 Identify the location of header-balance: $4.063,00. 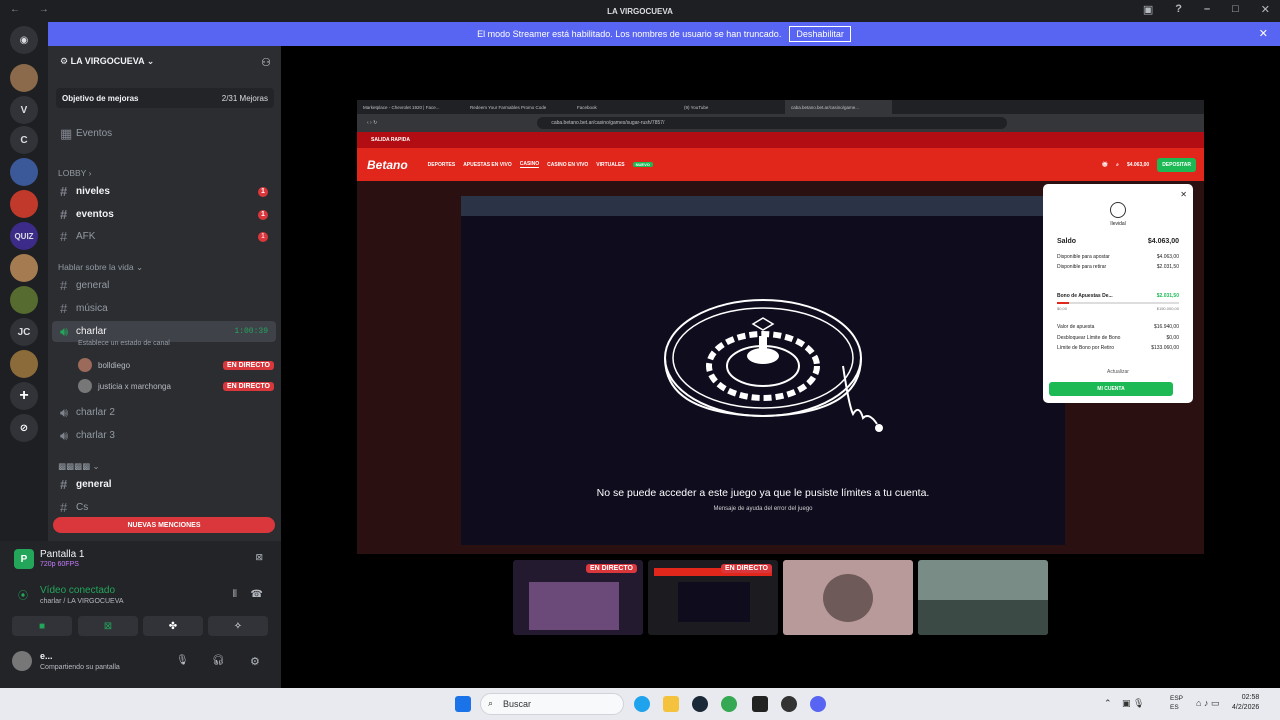
(1138, 165).